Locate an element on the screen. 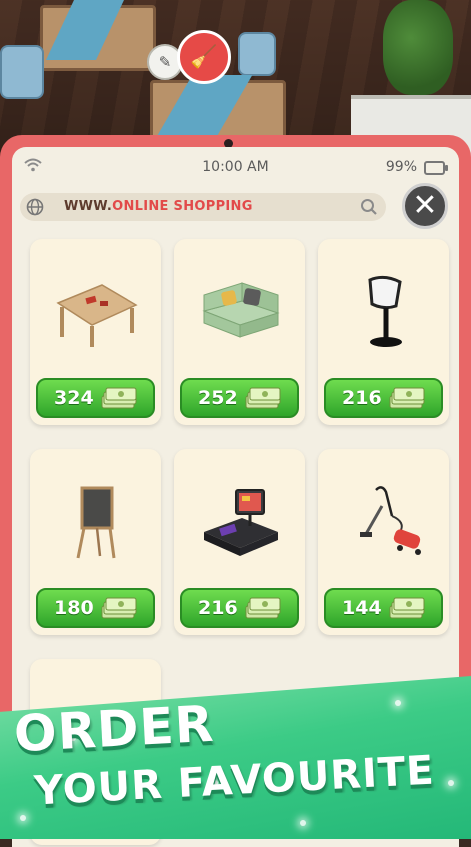 The width and height of the screenshot is (471, 847). product-card-vacuum: 144 is located at coordinates (383, 542).